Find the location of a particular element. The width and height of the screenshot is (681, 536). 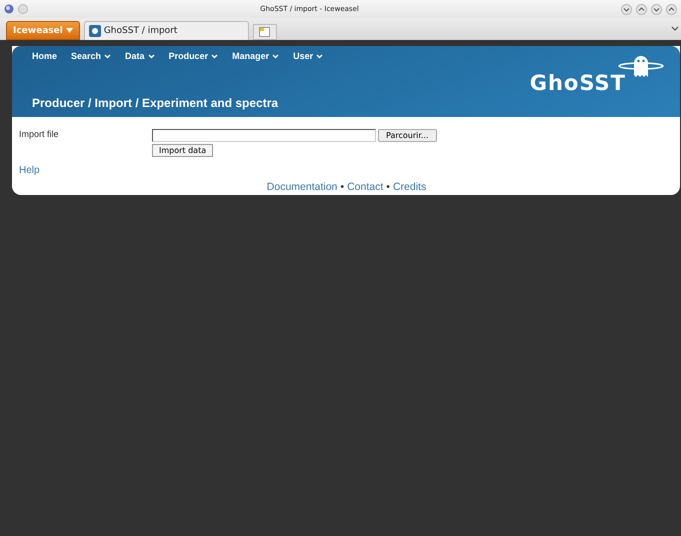

new-tab-button is located at coordinates (264, 32).